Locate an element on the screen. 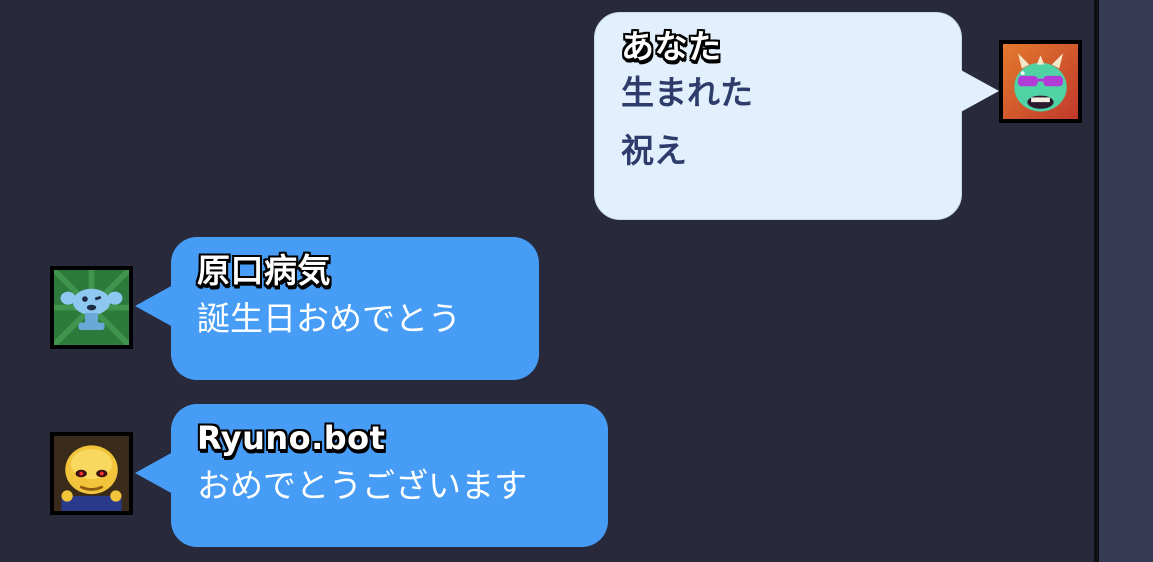  sender-name: あなた is located at coordinates (671, 46).